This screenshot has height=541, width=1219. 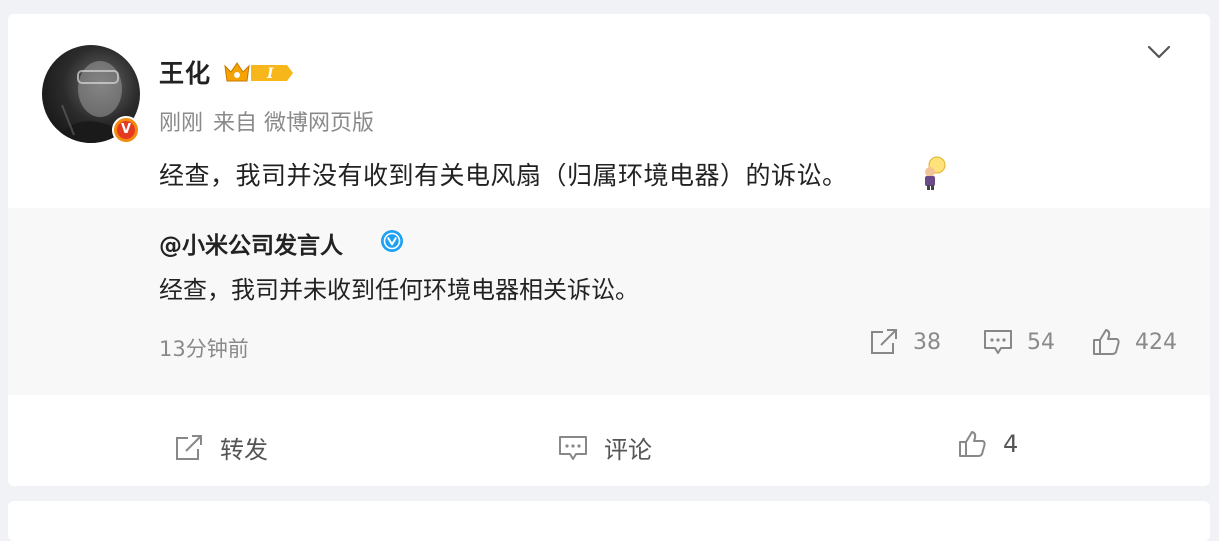 I want to click on comment-label: 评论, so click(x=628, y=450).